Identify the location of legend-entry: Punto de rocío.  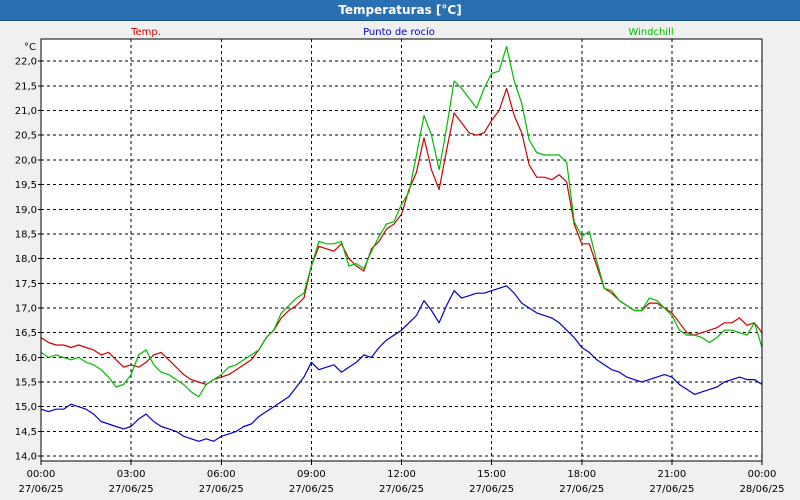
(399, 32).